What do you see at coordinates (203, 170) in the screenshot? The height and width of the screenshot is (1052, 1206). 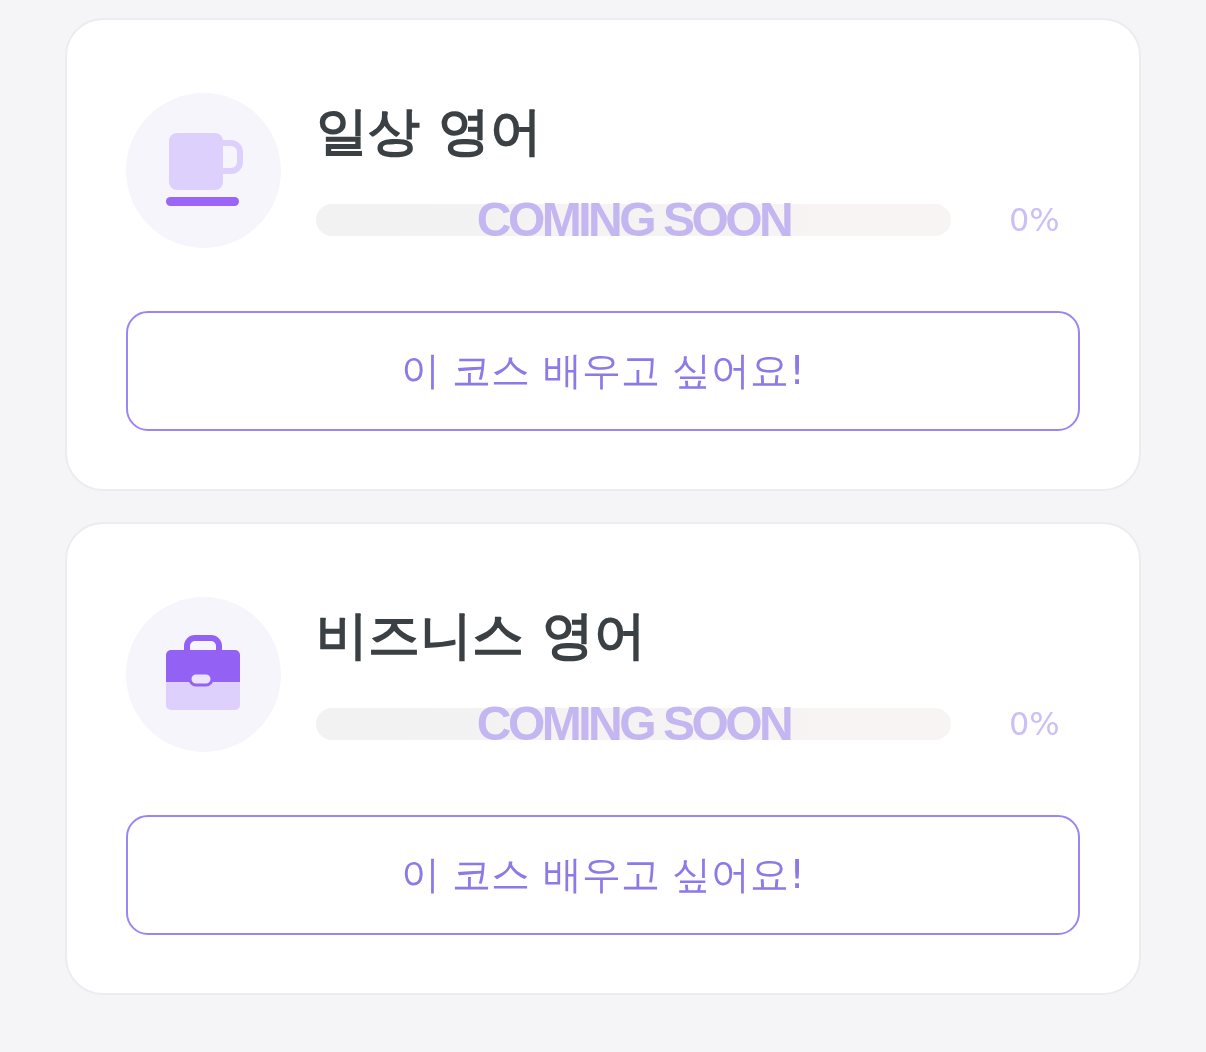 I see `cup-icon` at bounding box center [203, 170].